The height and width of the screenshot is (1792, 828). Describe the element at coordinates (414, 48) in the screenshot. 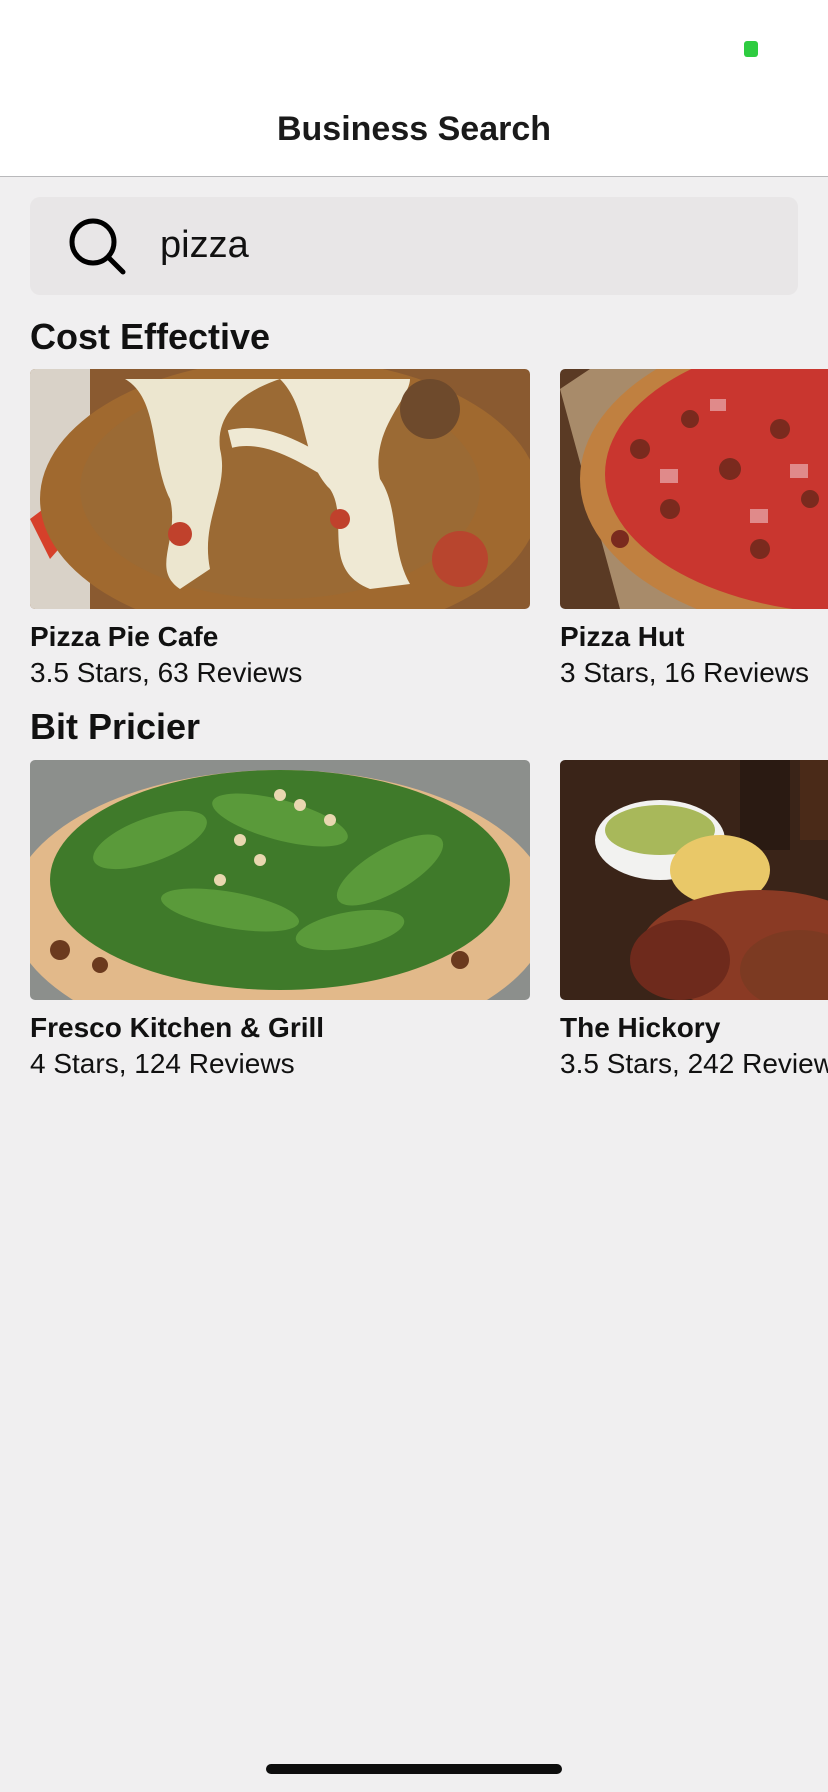

I see `status-bar` at that location.